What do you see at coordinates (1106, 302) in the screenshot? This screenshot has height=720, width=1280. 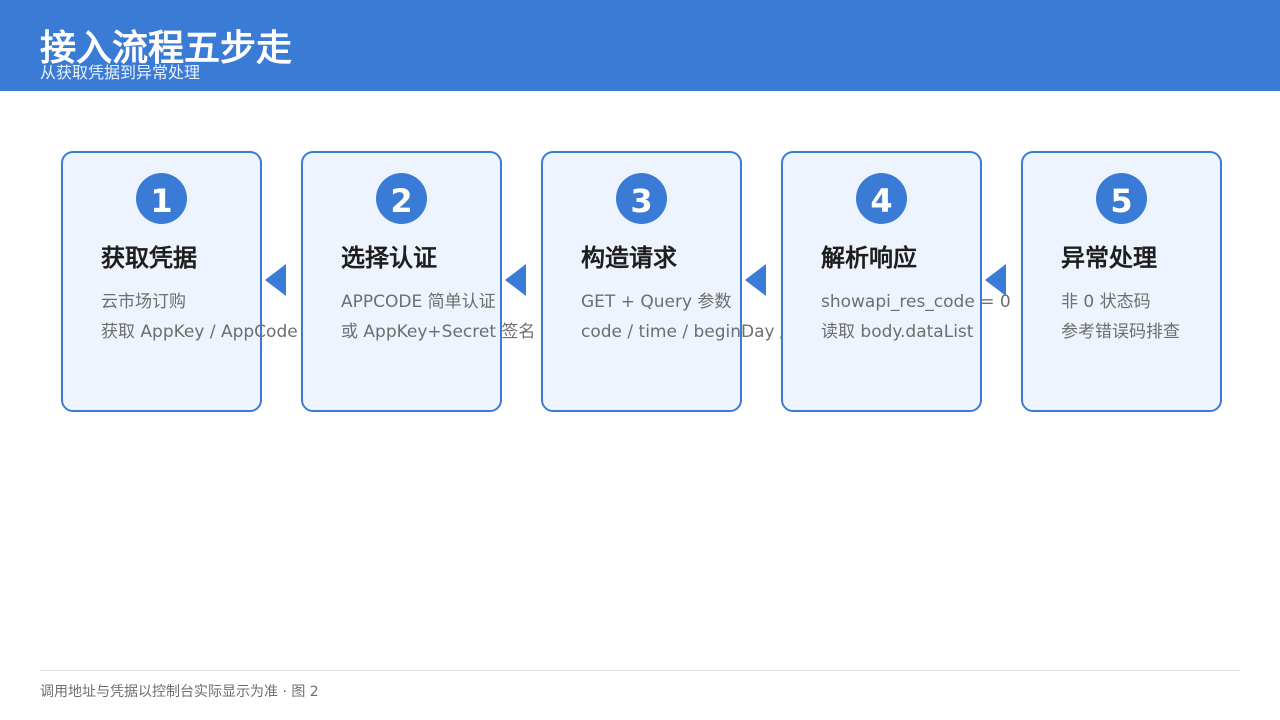 I see `step-description-line: 非 0 状态码` at bounding box center [1106, 302].